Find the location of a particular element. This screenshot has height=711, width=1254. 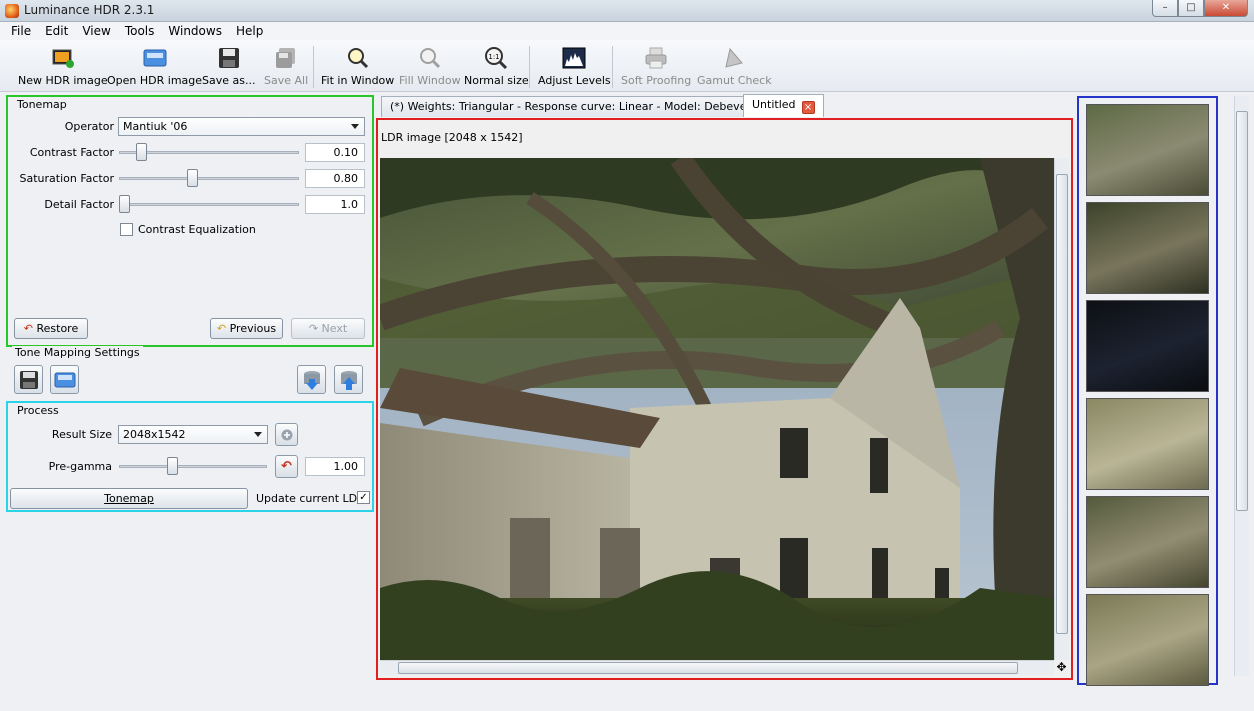

soft-proofing-label: Soft Proofing is located at coordinates (656, 80).